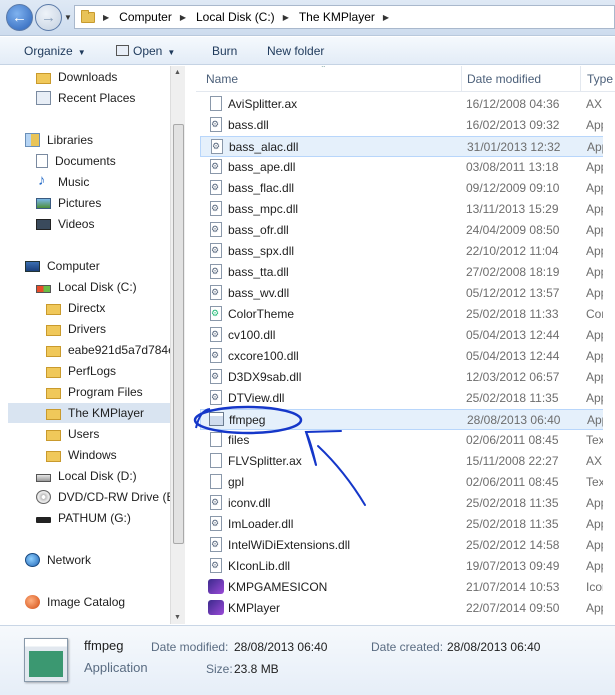  Describe the element at coordinates (262, 167) in the screenshot. I see `file-name: bass_ape.dll` at that location.